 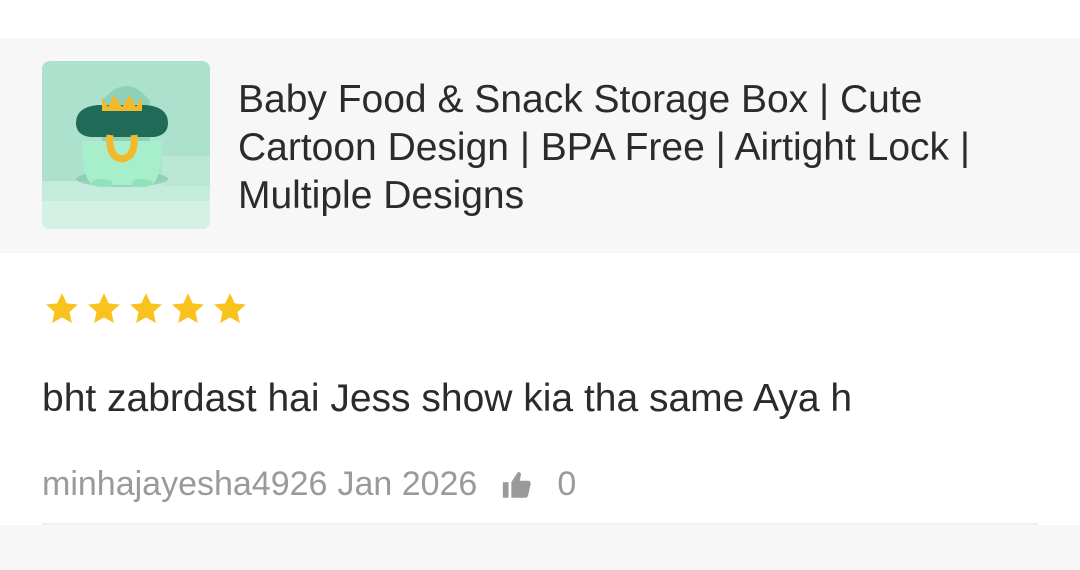 I want to click on product-image, so click(x=126, y=145).